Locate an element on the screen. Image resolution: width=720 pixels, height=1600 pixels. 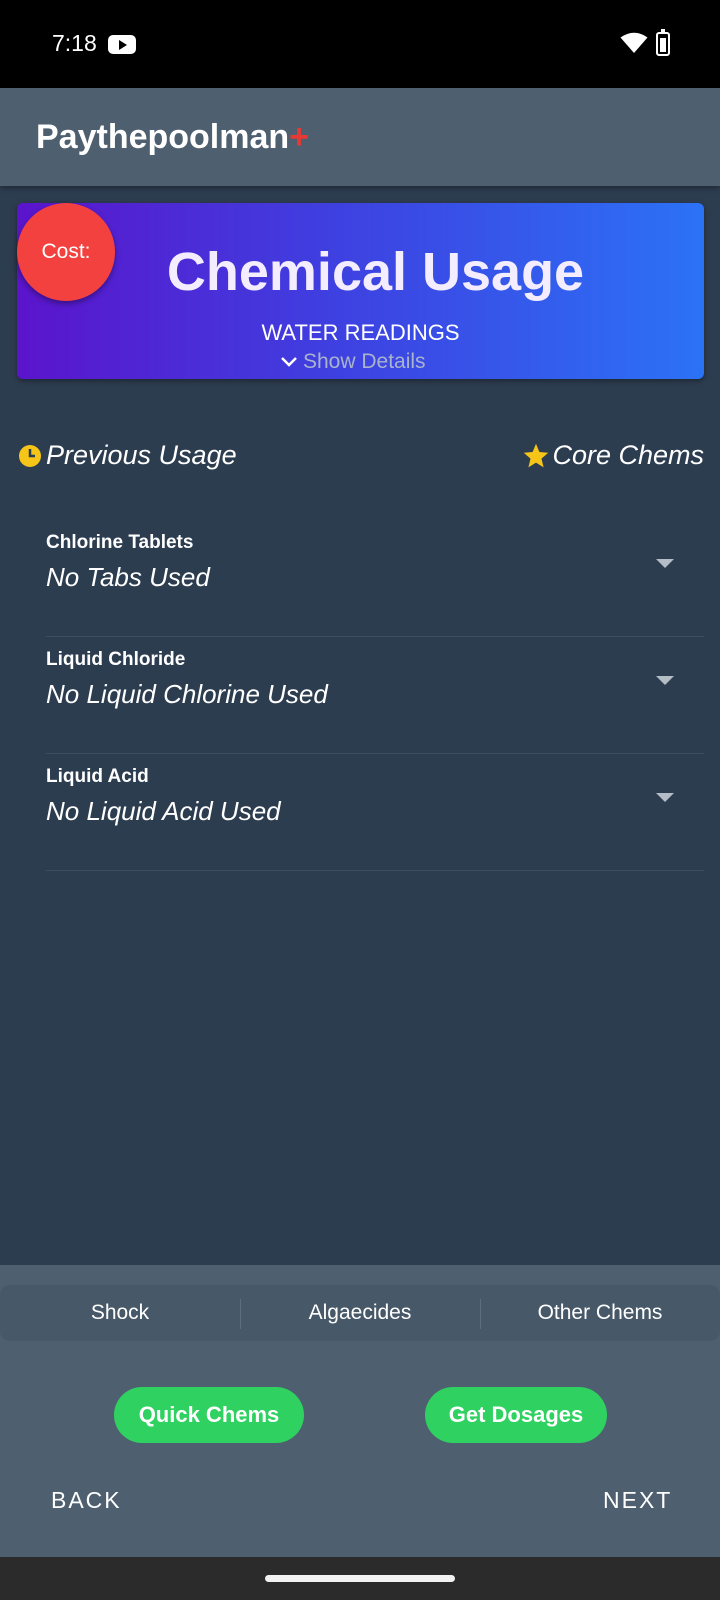
banner-subtitle: WATER READINGS is located at coordinates (360, 332).